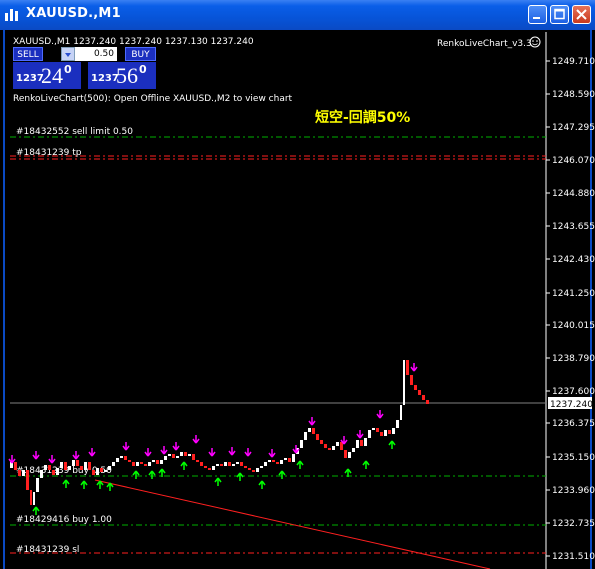 This screenshot has height=569, width=595. I want to click on price-axis-label: 1248.590, so click(573, 95).